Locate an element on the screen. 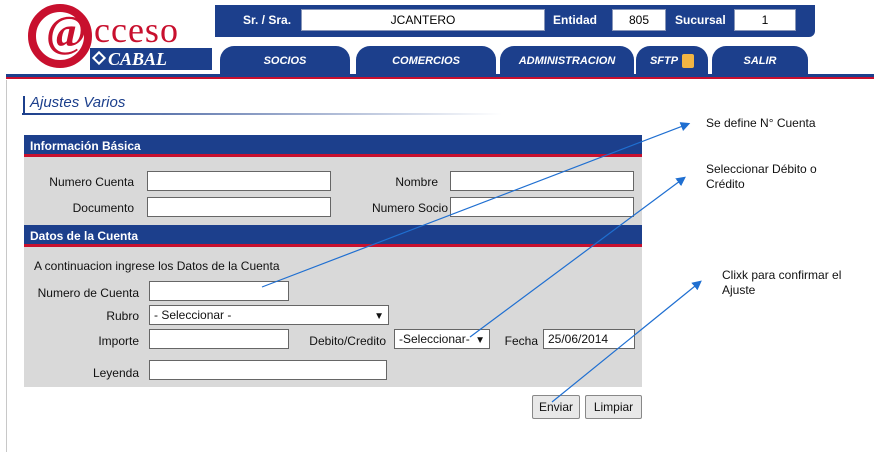 This screenshot has width=886, height=459. note-account-number: Se define N° Cuenta is located at coordinates (761, 123).